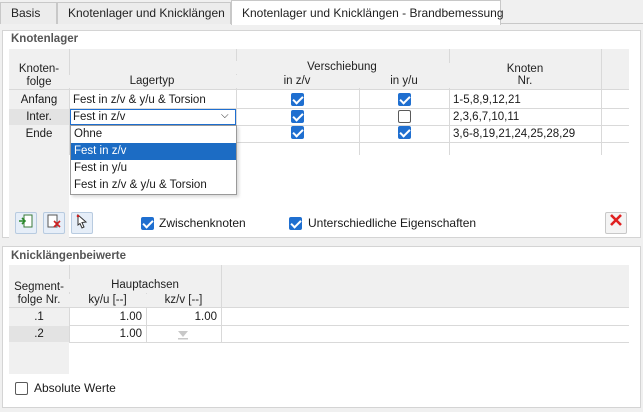  What do you see at coordinates (152, 81) in the screenshot?
I see `col-lagertyp: Lagertyp` at bounding box center [152, 81].